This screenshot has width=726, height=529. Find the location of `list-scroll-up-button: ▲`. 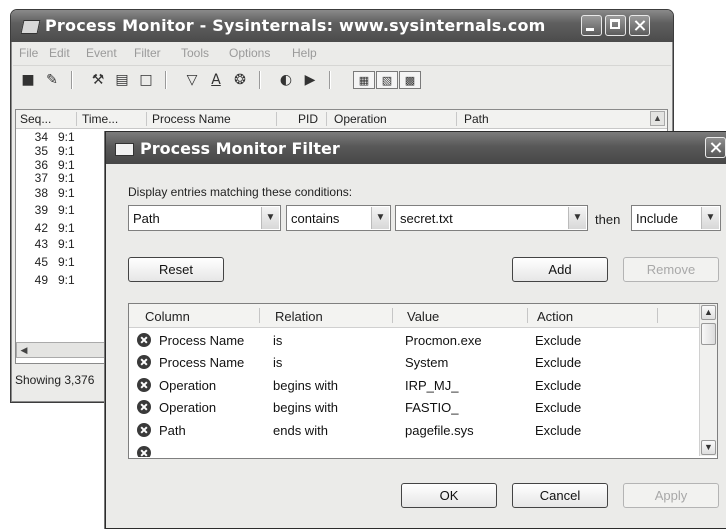

list-scroll-up-button: ▲ is located at coordinates (657, 118).